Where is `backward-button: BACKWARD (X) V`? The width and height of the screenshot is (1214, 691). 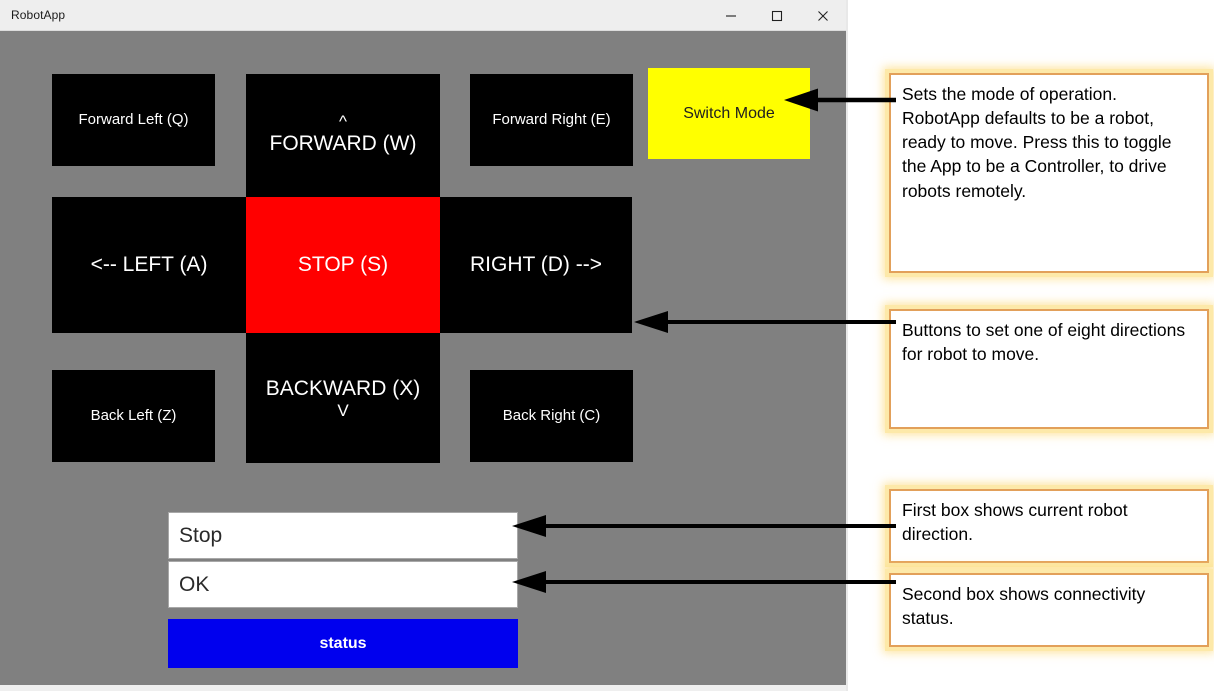 backward-button: BACKWARD (X) V is located at coordinates (343, 398).